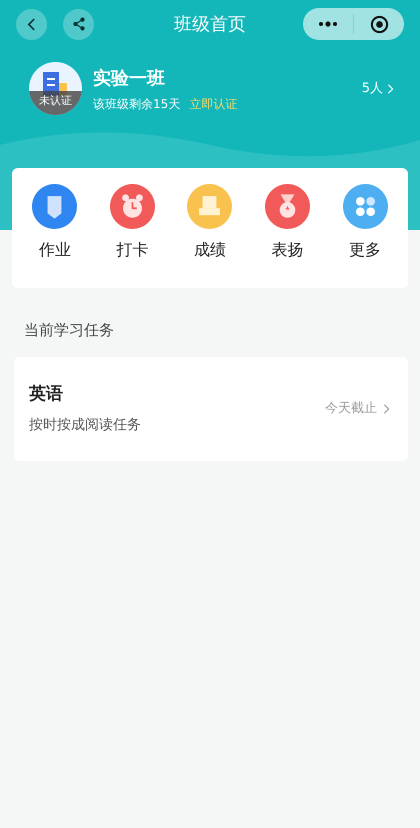 The height and width of the screenshot is (828, 420). Describe the element at coordinates (69, 330) in the screenshot. I see `section-title: 当前学习任务` at that location.